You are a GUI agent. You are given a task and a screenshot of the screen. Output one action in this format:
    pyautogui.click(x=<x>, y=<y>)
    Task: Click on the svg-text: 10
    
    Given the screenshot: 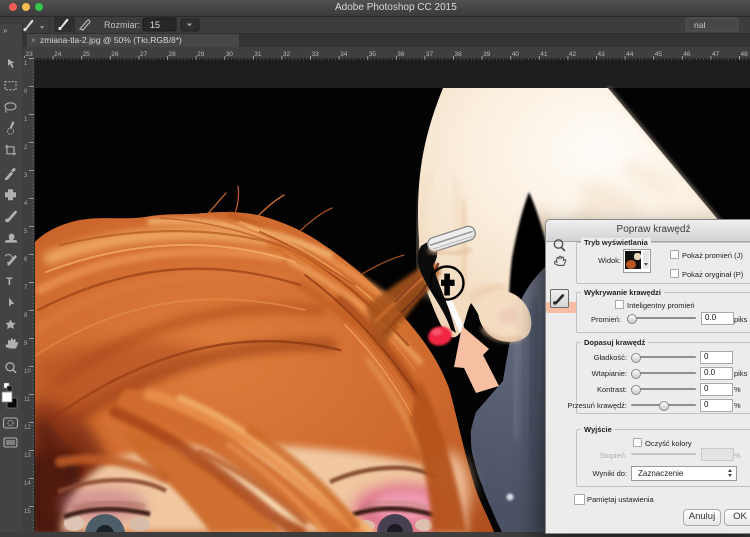 What is the action you would take?
    pyautogui.click(x=27, y=372)
    